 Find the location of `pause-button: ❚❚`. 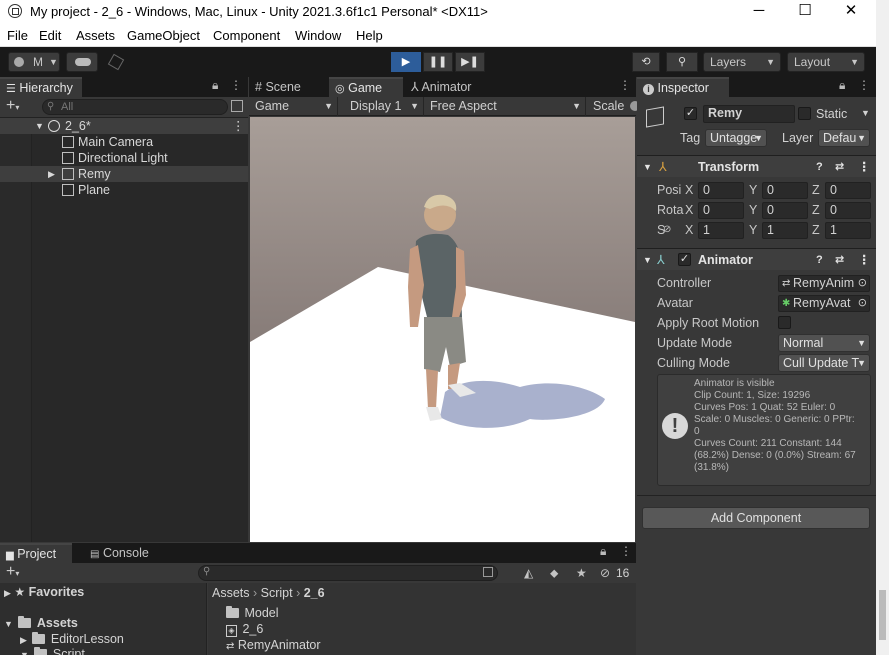

pause-button: ❚❚ is located at coordinates (438, 62).